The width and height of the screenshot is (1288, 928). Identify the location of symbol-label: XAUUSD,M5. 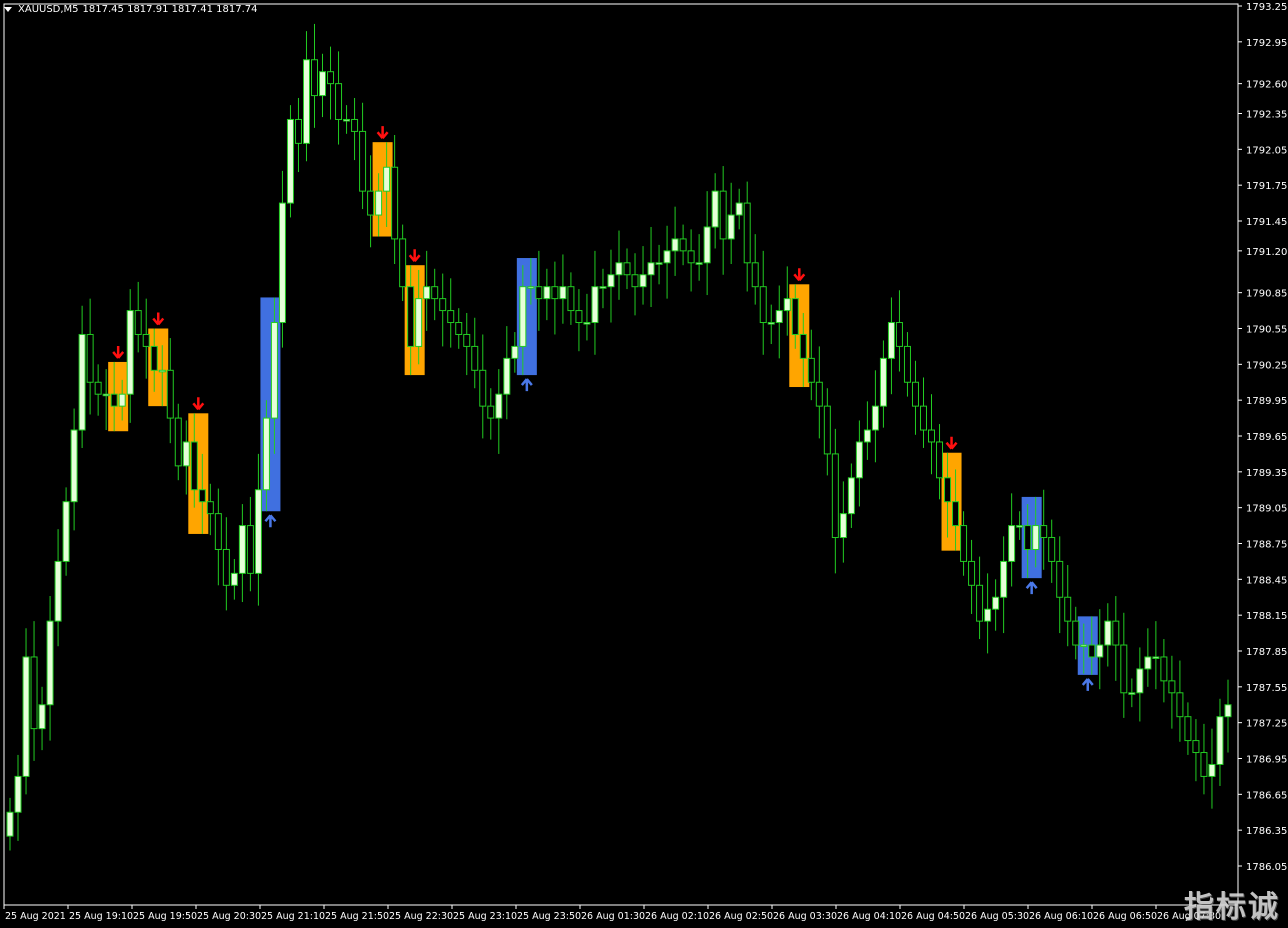
(48, 9).